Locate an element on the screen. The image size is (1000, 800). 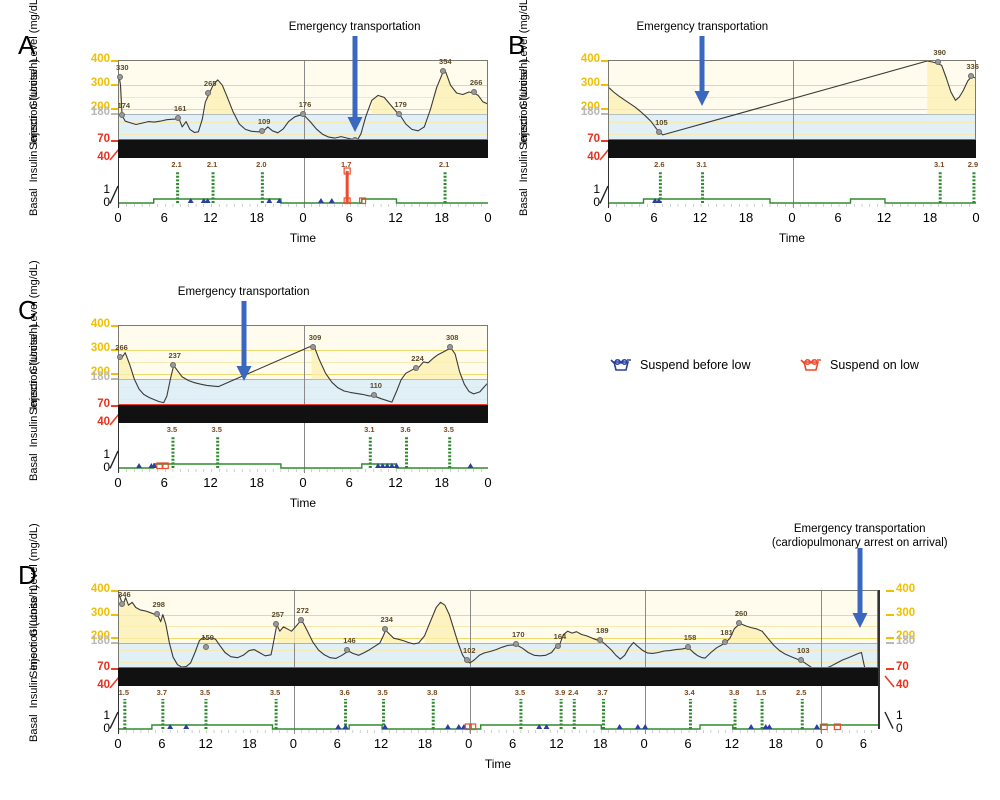
glucose-reading-label: 234 is located at coordinates (386, 620).